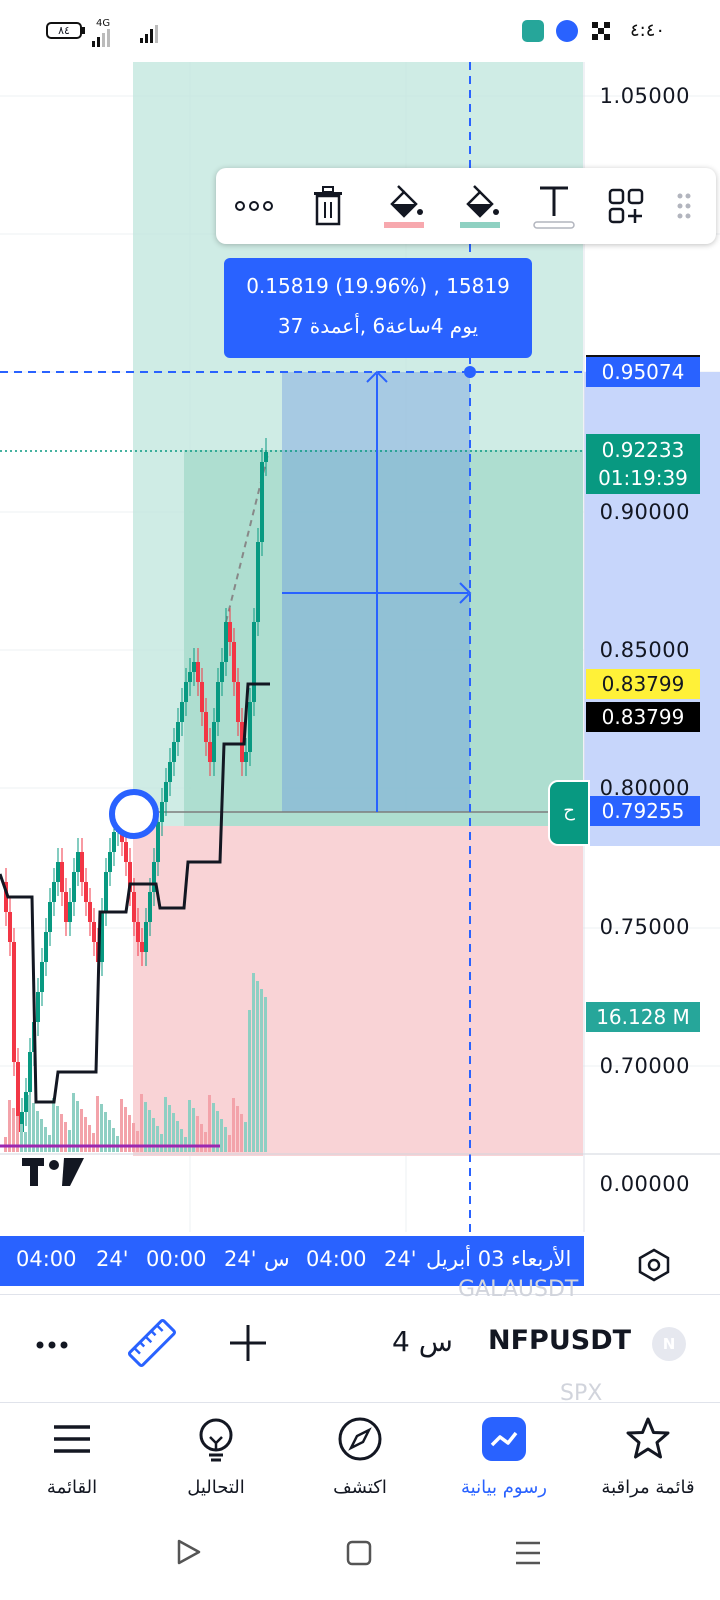  I want to click on more-options-button, so click(54, 1345).